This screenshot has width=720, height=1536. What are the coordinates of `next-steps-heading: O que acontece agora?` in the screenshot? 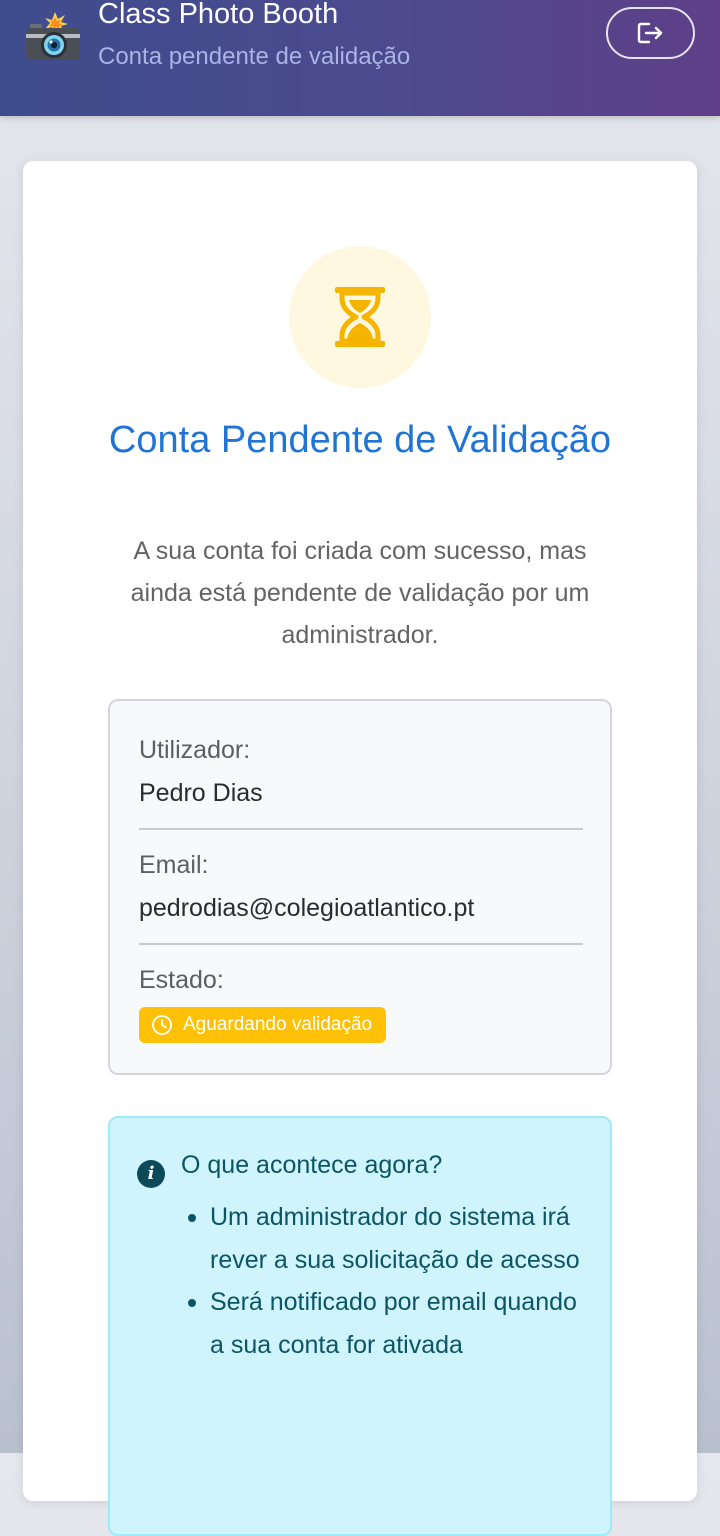 It's located at (312, 1165).